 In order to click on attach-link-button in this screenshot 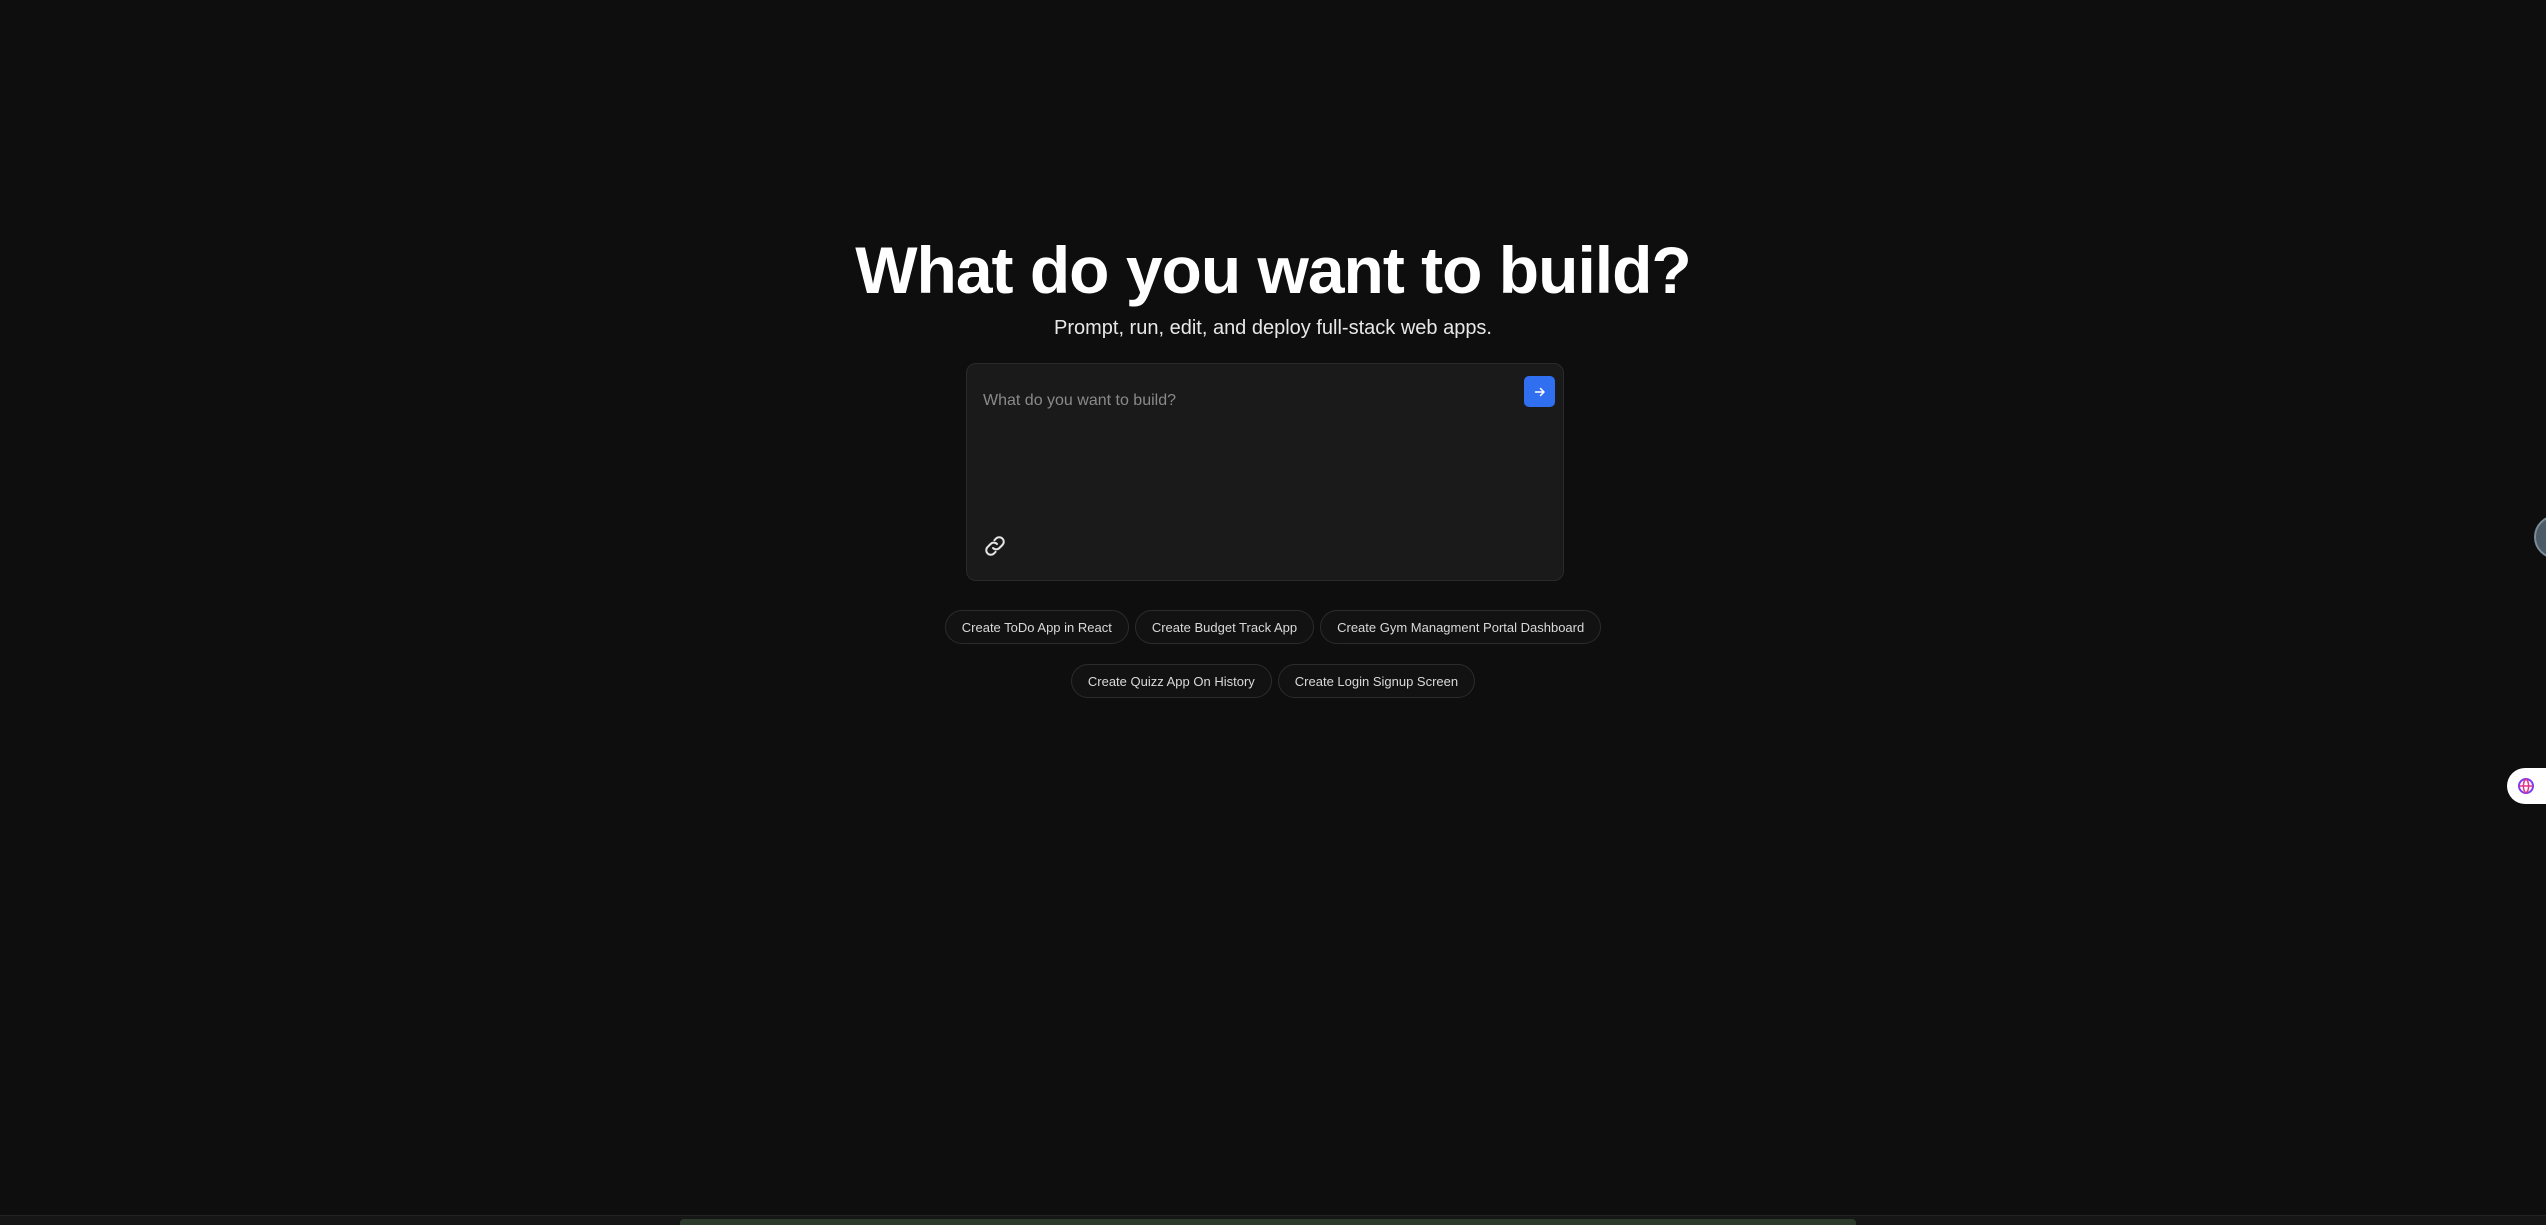, I will do `click(995, 546)`.